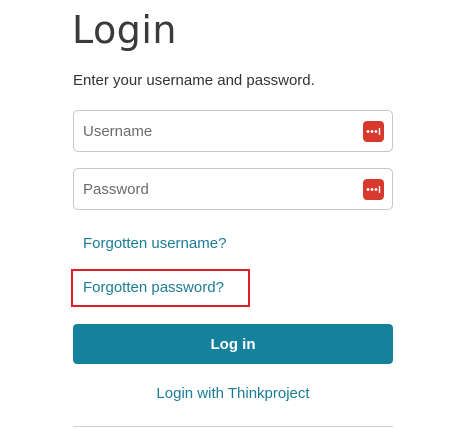  Describe the element at coordinates (154, 243) in the screenshot. I see `forgotten-username-link: Forgotten username?` at that location.